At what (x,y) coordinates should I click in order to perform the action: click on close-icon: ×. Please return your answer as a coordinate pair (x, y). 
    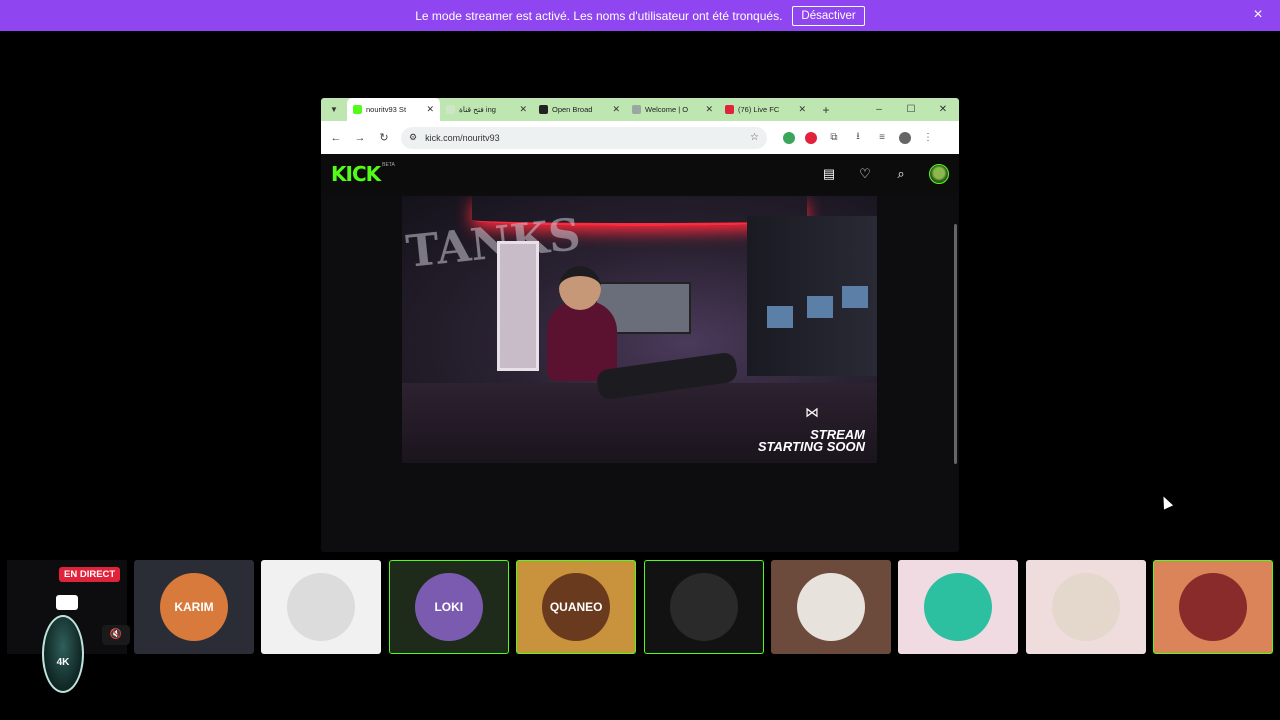
    Looking at the image, I should click on (1258, 15).